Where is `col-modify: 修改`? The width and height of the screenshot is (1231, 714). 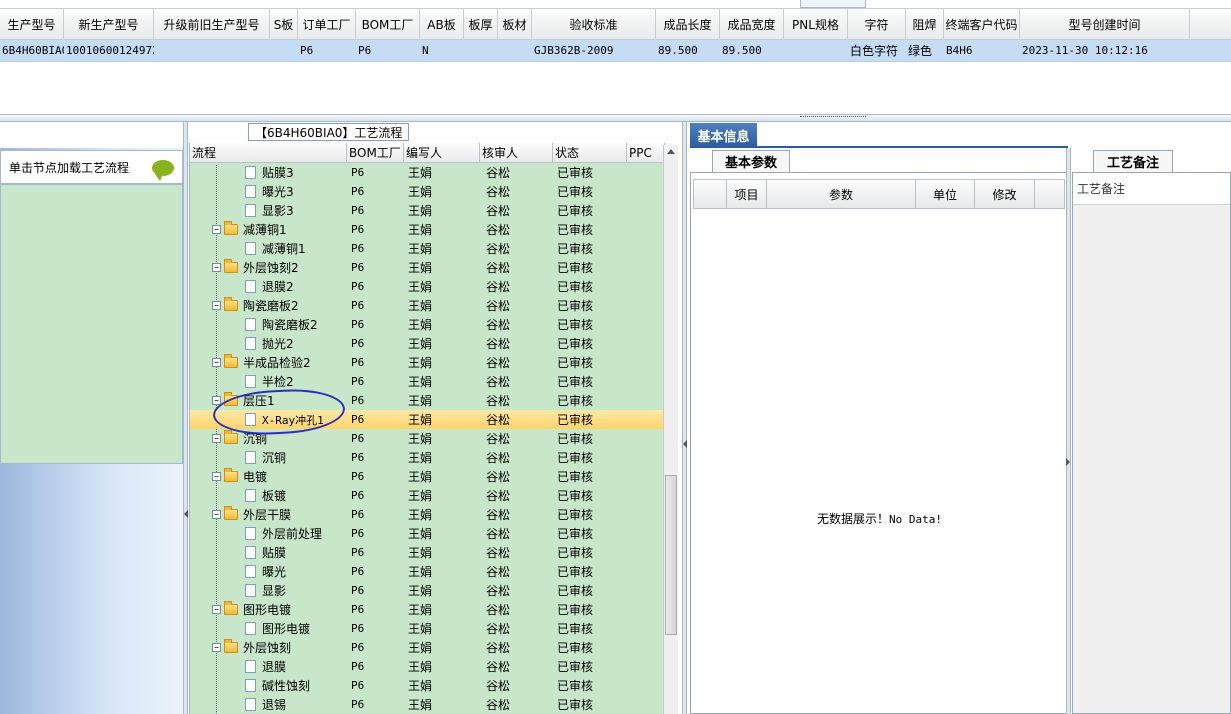
col-modify: 修改 is located at coordinates (1005, 194).